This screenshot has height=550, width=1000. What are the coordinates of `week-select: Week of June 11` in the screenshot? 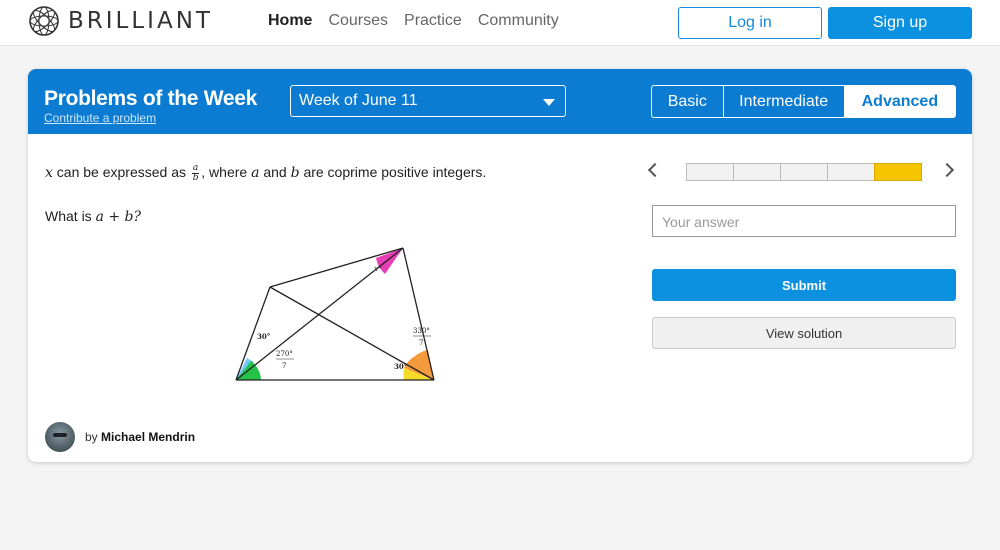 It's located at (428, 101).